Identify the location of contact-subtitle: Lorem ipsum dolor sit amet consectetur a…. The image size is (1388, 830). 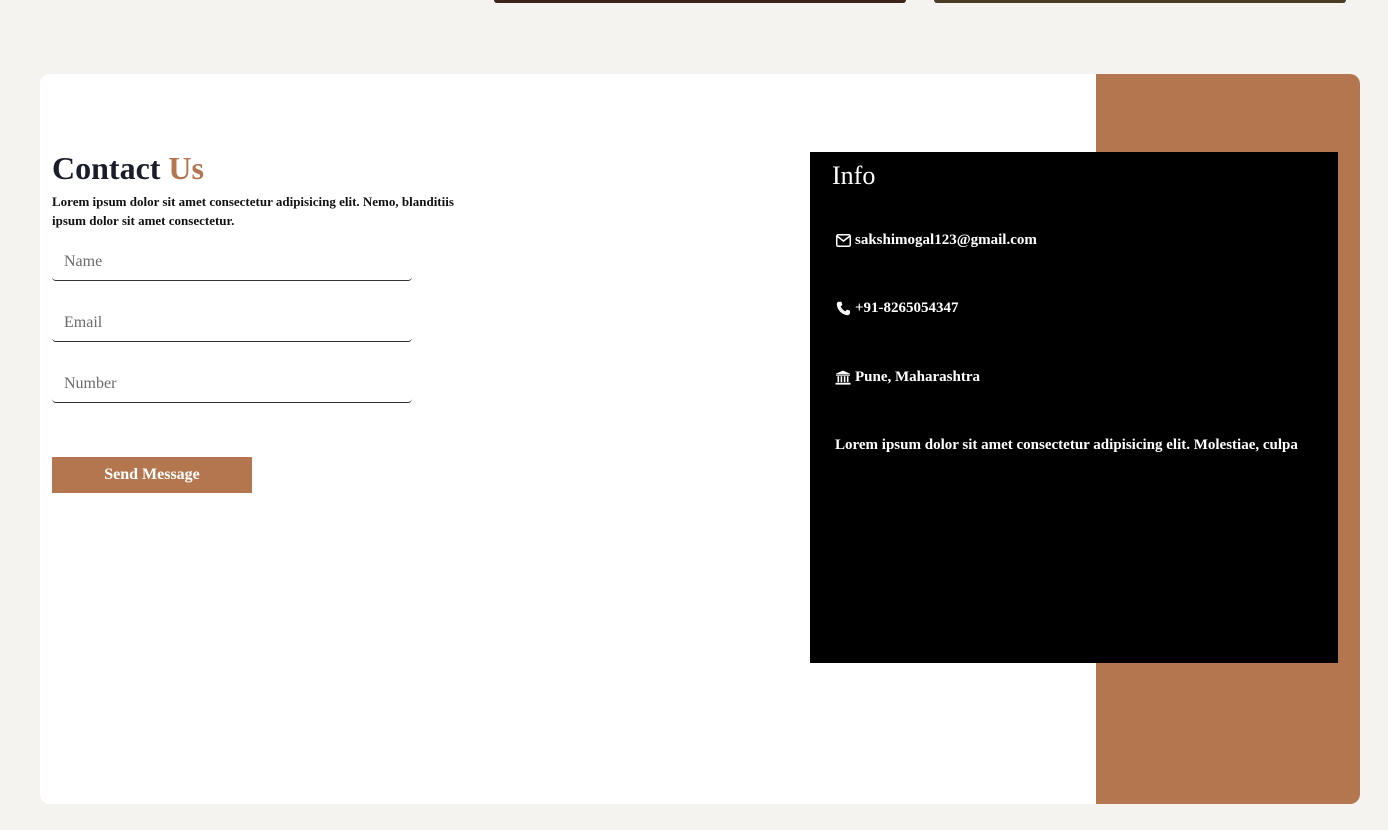
(253, 211).